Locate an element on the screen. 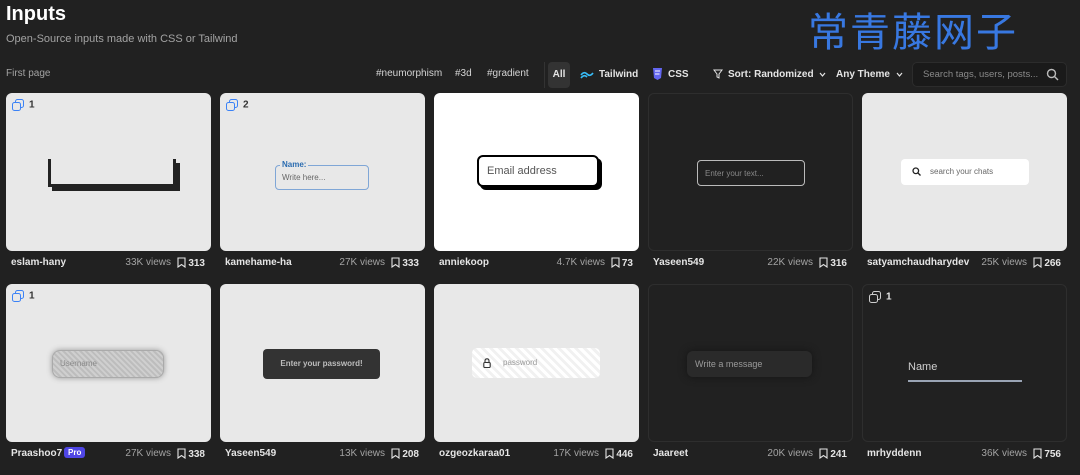 The image size is (1080, 475). card-meta: ozgeozkaraa01 17K views 446 is located at coordinates (536, 454).